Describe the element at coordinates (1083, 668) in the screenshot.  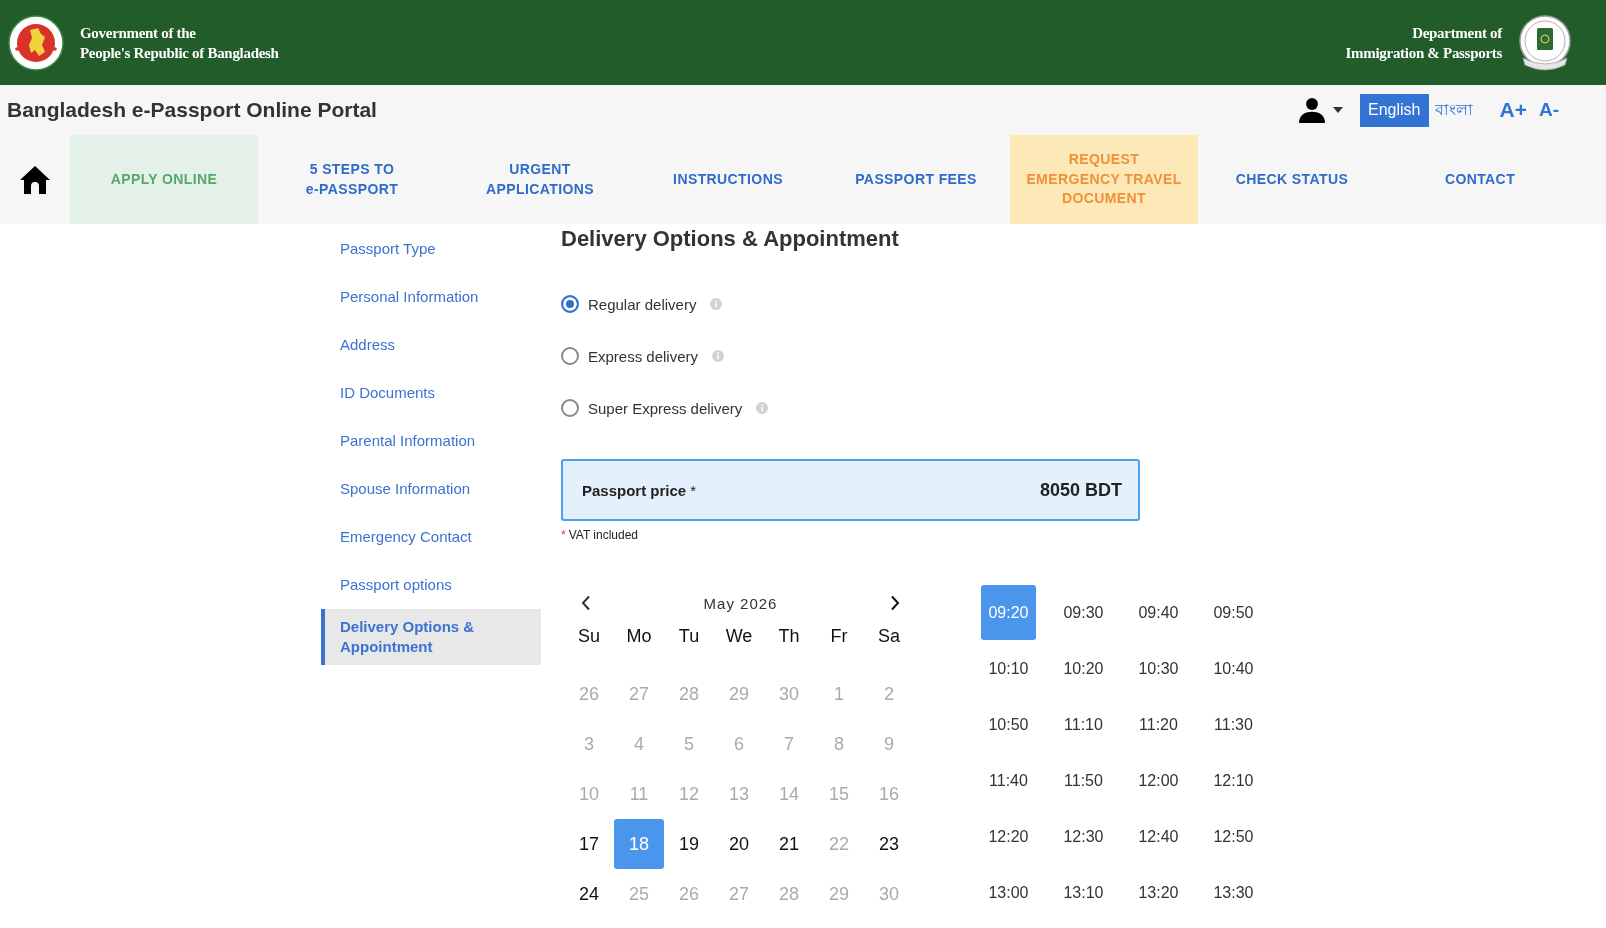
I see `time-slot: 10:20` at that location.